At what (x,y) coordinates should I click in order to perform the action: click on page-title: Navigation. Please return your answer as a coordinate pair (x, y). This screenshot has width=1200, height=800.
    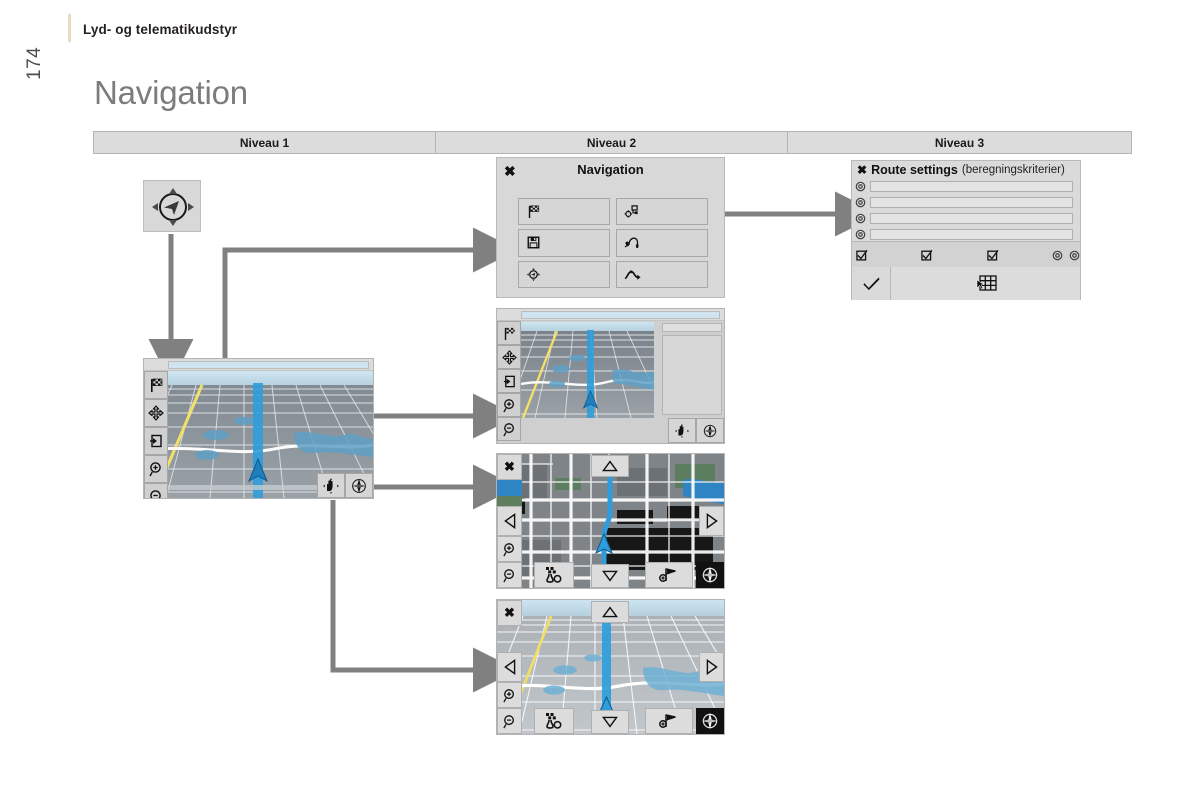
    Looking at the image, I should click on (171, 92).